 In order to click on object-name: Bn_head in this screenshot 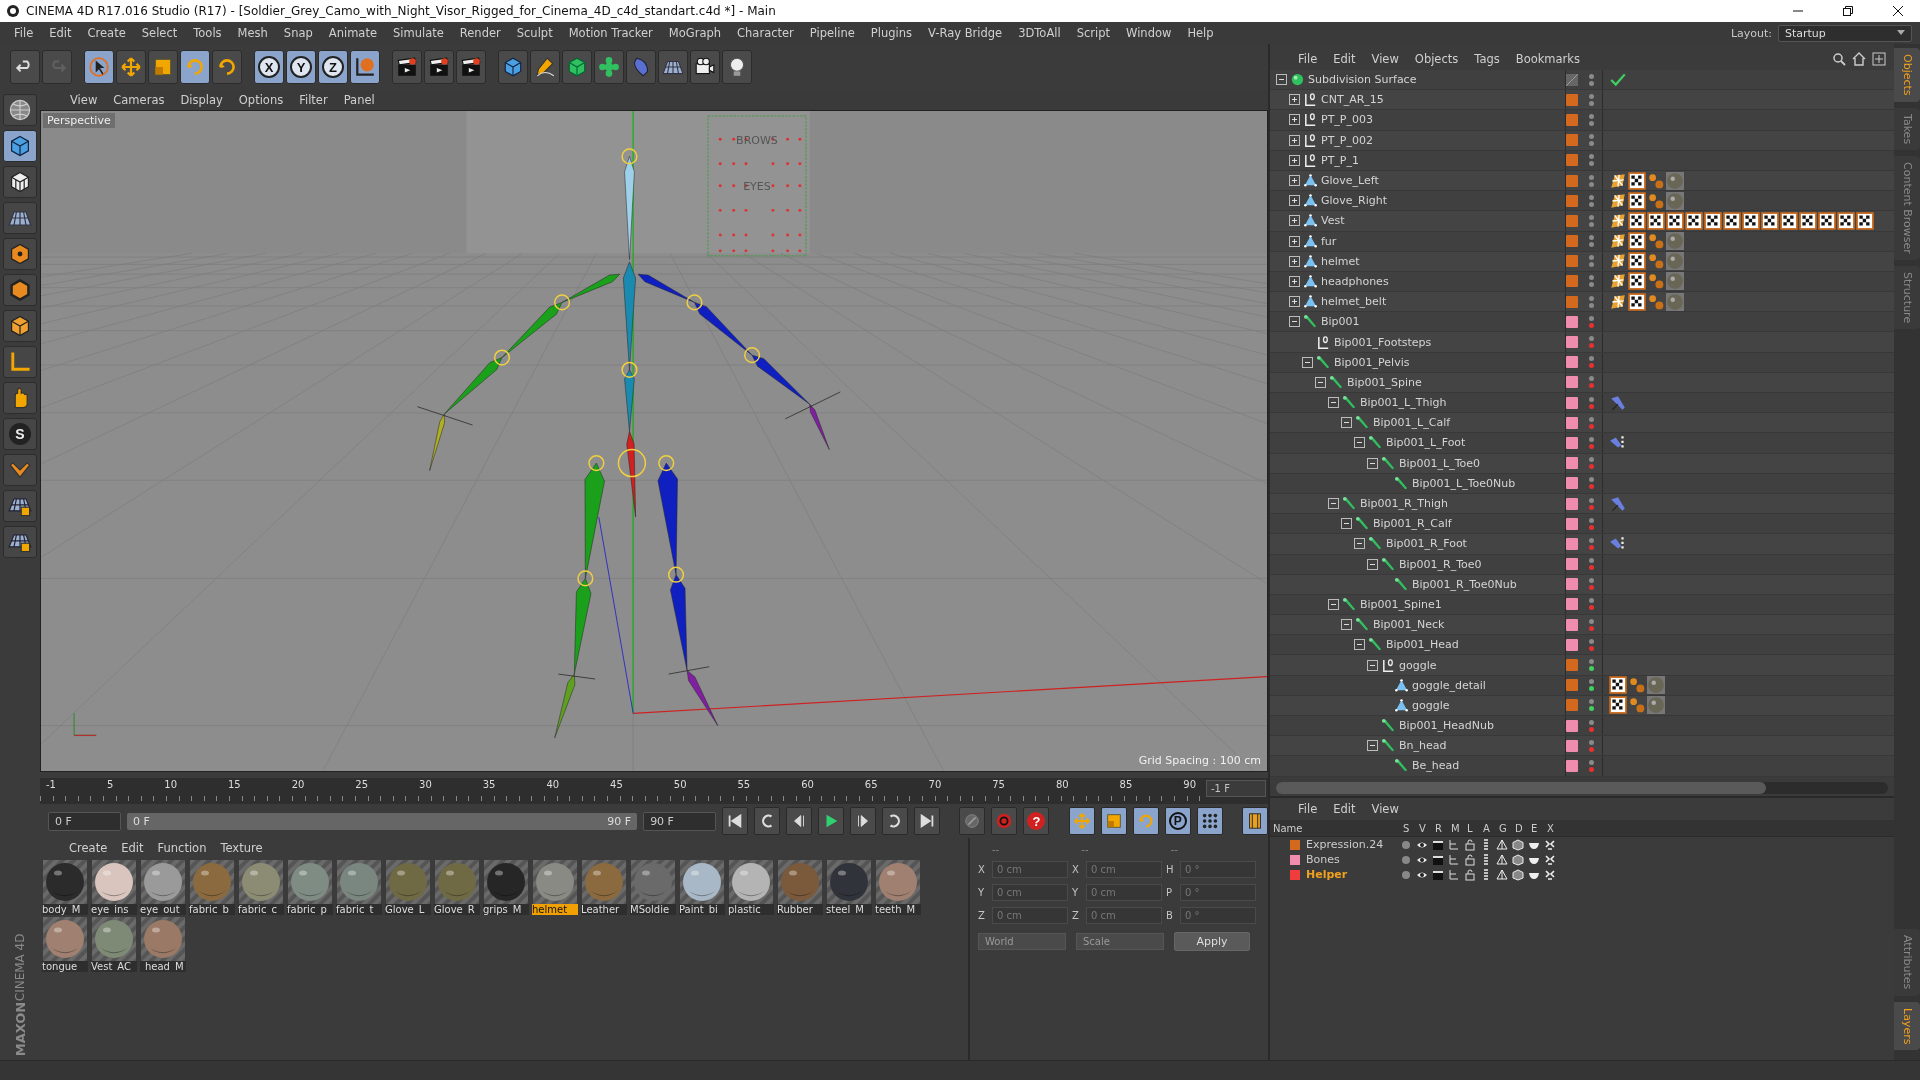, I will do `click(1423, 746)`.